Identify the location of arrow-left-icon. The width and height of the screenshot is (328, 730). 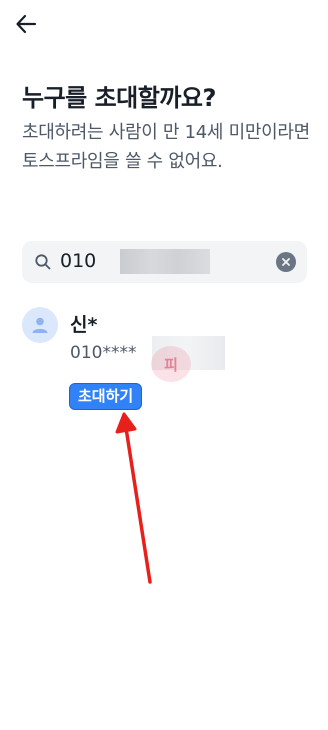
(26, 24).